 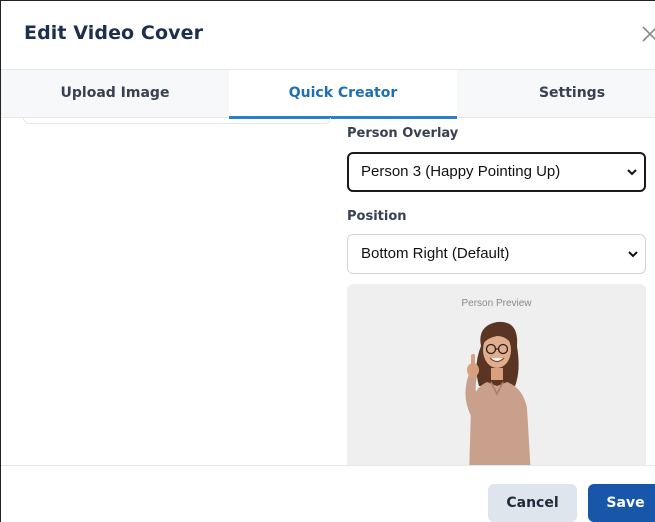 I want to click on person-preview-label: Person Preview, so click(x=496, y=303).